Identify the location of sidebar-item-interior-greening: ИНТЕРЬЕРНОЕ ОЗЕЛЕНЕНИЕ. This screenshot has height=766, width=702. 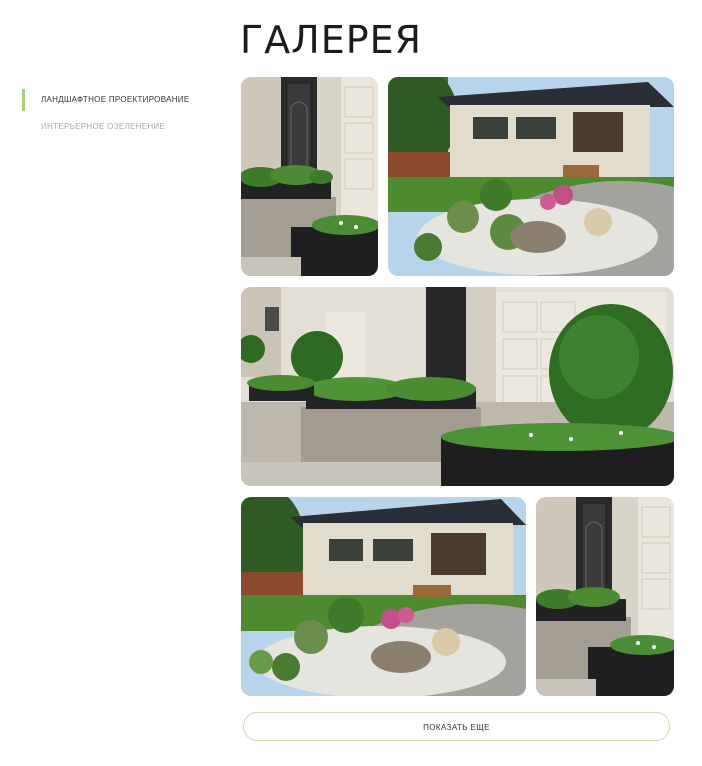
(122, 127).